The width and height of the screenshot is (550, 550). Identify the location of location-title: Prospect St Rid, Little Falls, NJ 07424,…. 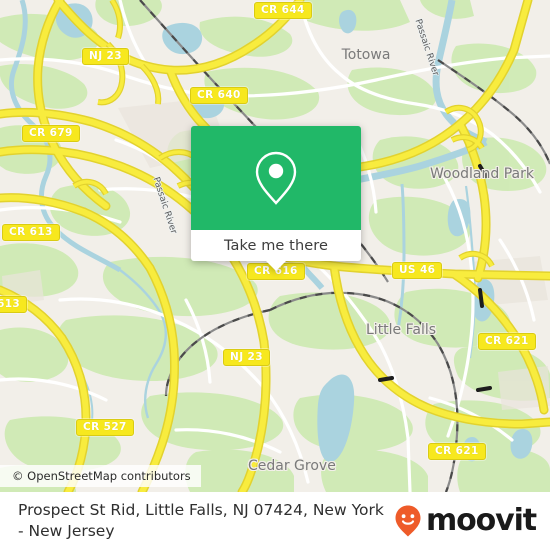
(201, 520).